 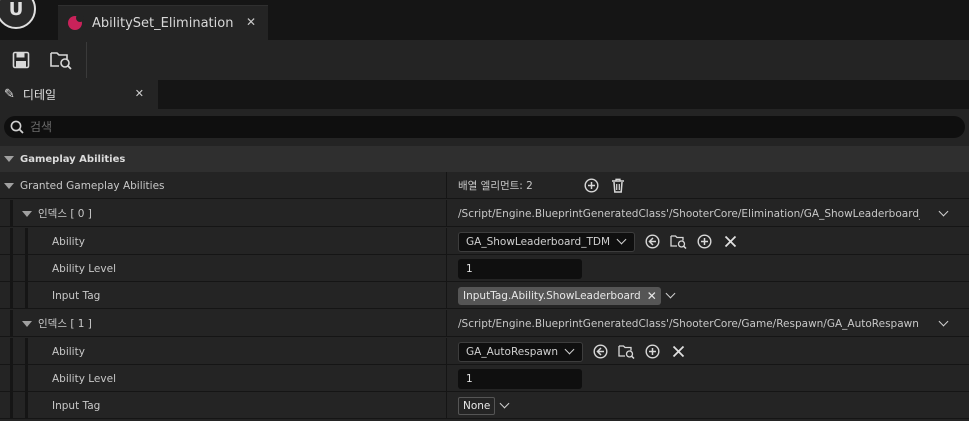 I want to click on search-box, so click(x=484, y=127).